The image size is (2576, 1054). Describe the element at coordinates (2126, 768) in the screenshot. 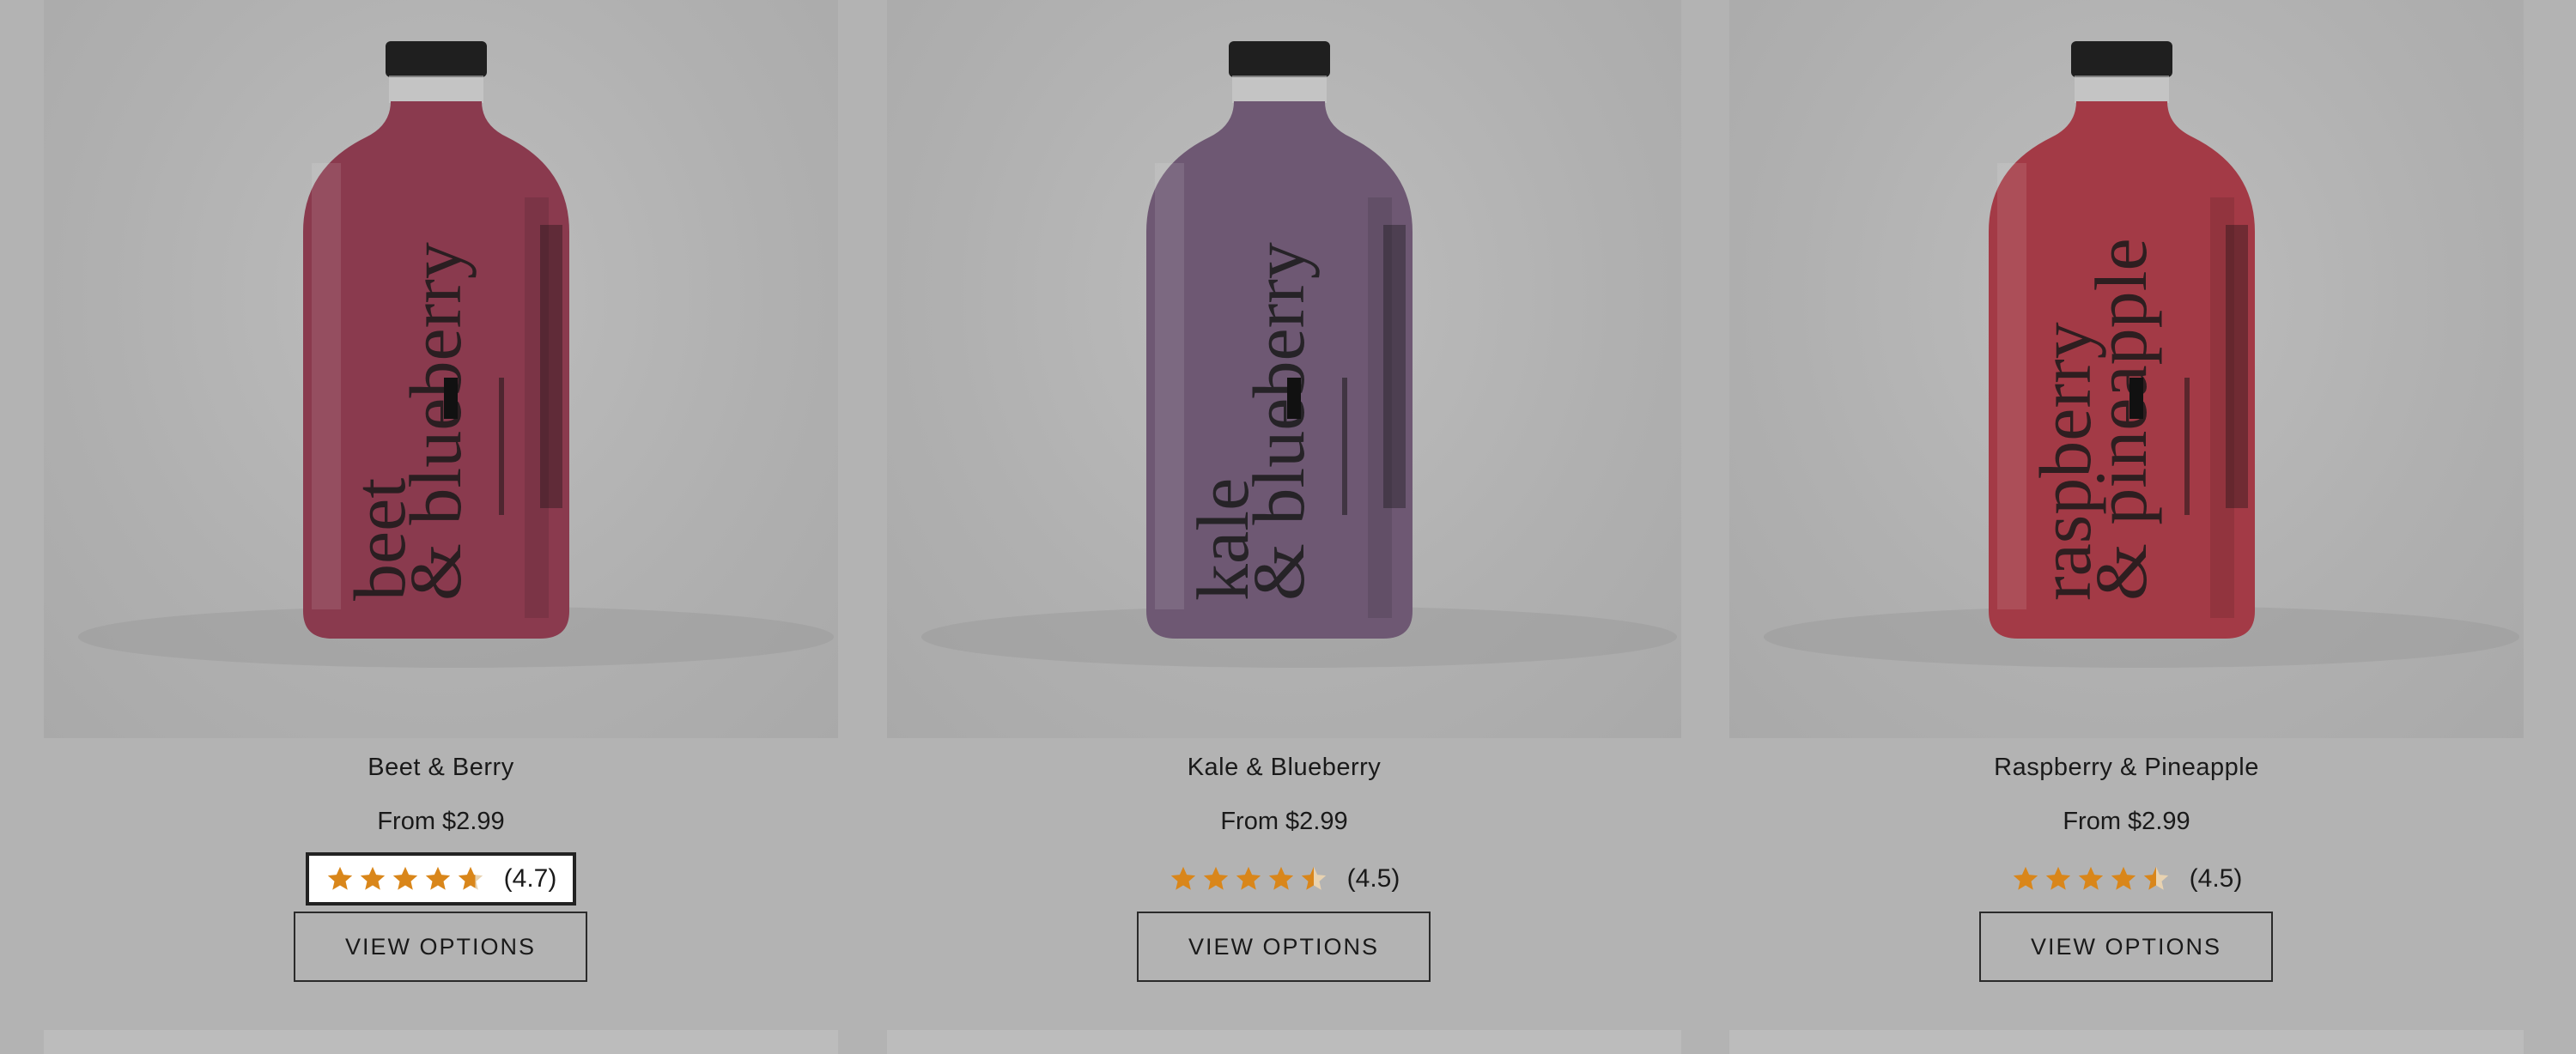

I see `product-name: Raspberry & Pineapple` at that location.